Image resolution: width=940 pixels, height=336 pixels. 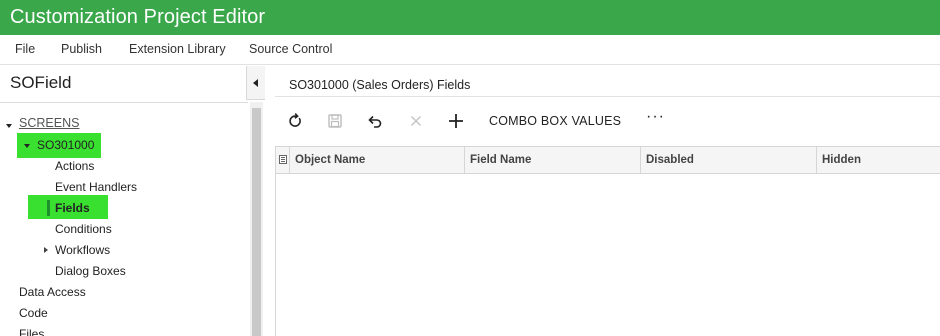 I want to click on column-chooser-icon, so click(x=283, y=159).